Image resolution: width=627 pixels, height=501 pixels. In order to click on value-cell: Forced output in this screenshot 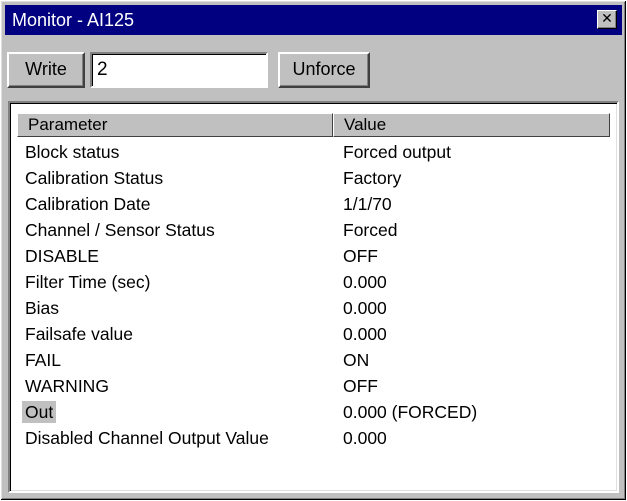, I will do `click(397, 152)`.